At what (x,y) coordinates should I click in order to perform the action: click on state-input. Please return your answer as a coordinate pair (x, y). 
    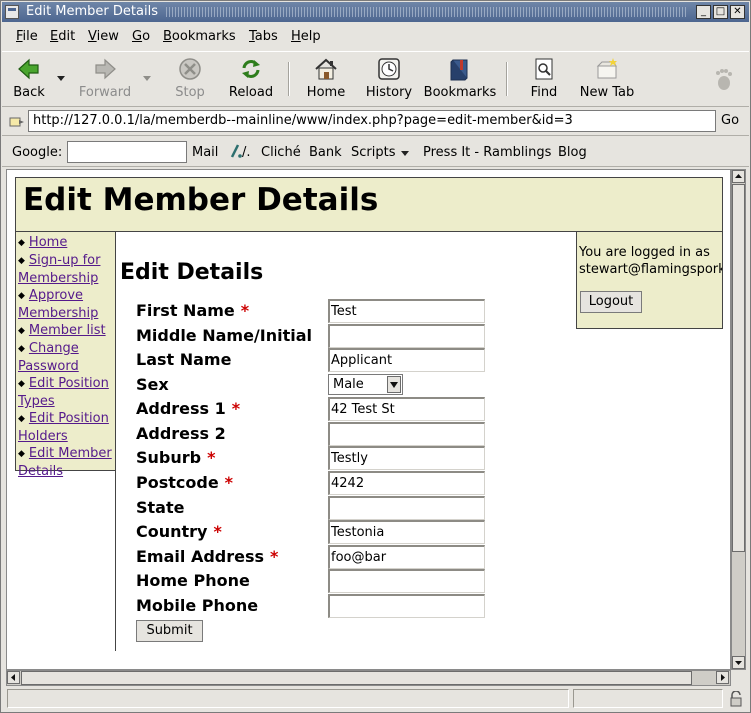
    Looking at the image, I should click on (406, 508).